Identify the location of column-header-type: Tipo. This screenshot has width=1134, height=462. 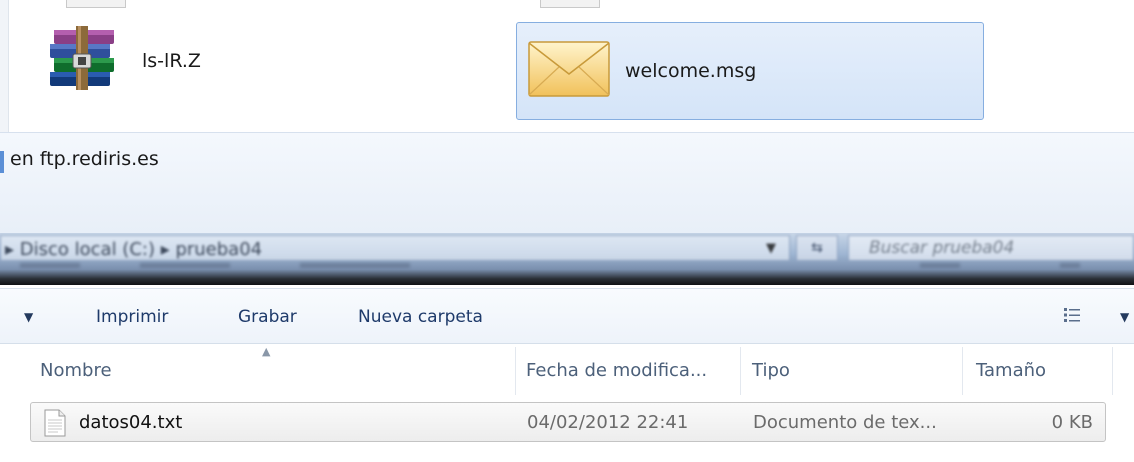
(771, 371).